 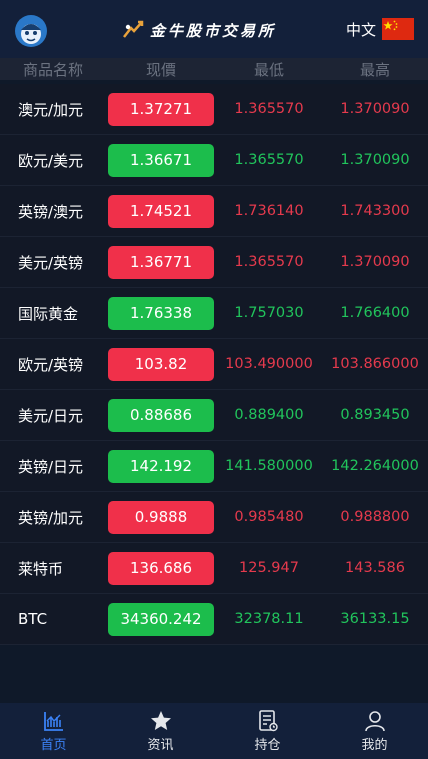 I want to click on tab-positions: 持仓, so click(x=267, y=731).